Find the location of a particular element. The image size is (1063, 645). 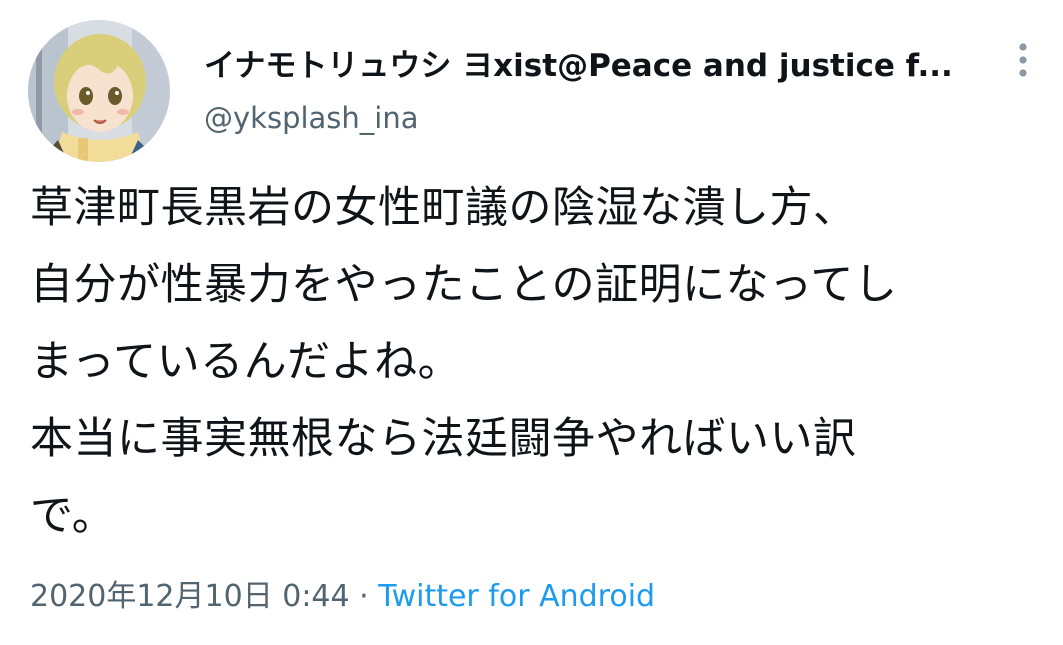

tweet-meta: 2020年12月10日 0:44 · Twitter for Android is located at coordinates (342, 597).